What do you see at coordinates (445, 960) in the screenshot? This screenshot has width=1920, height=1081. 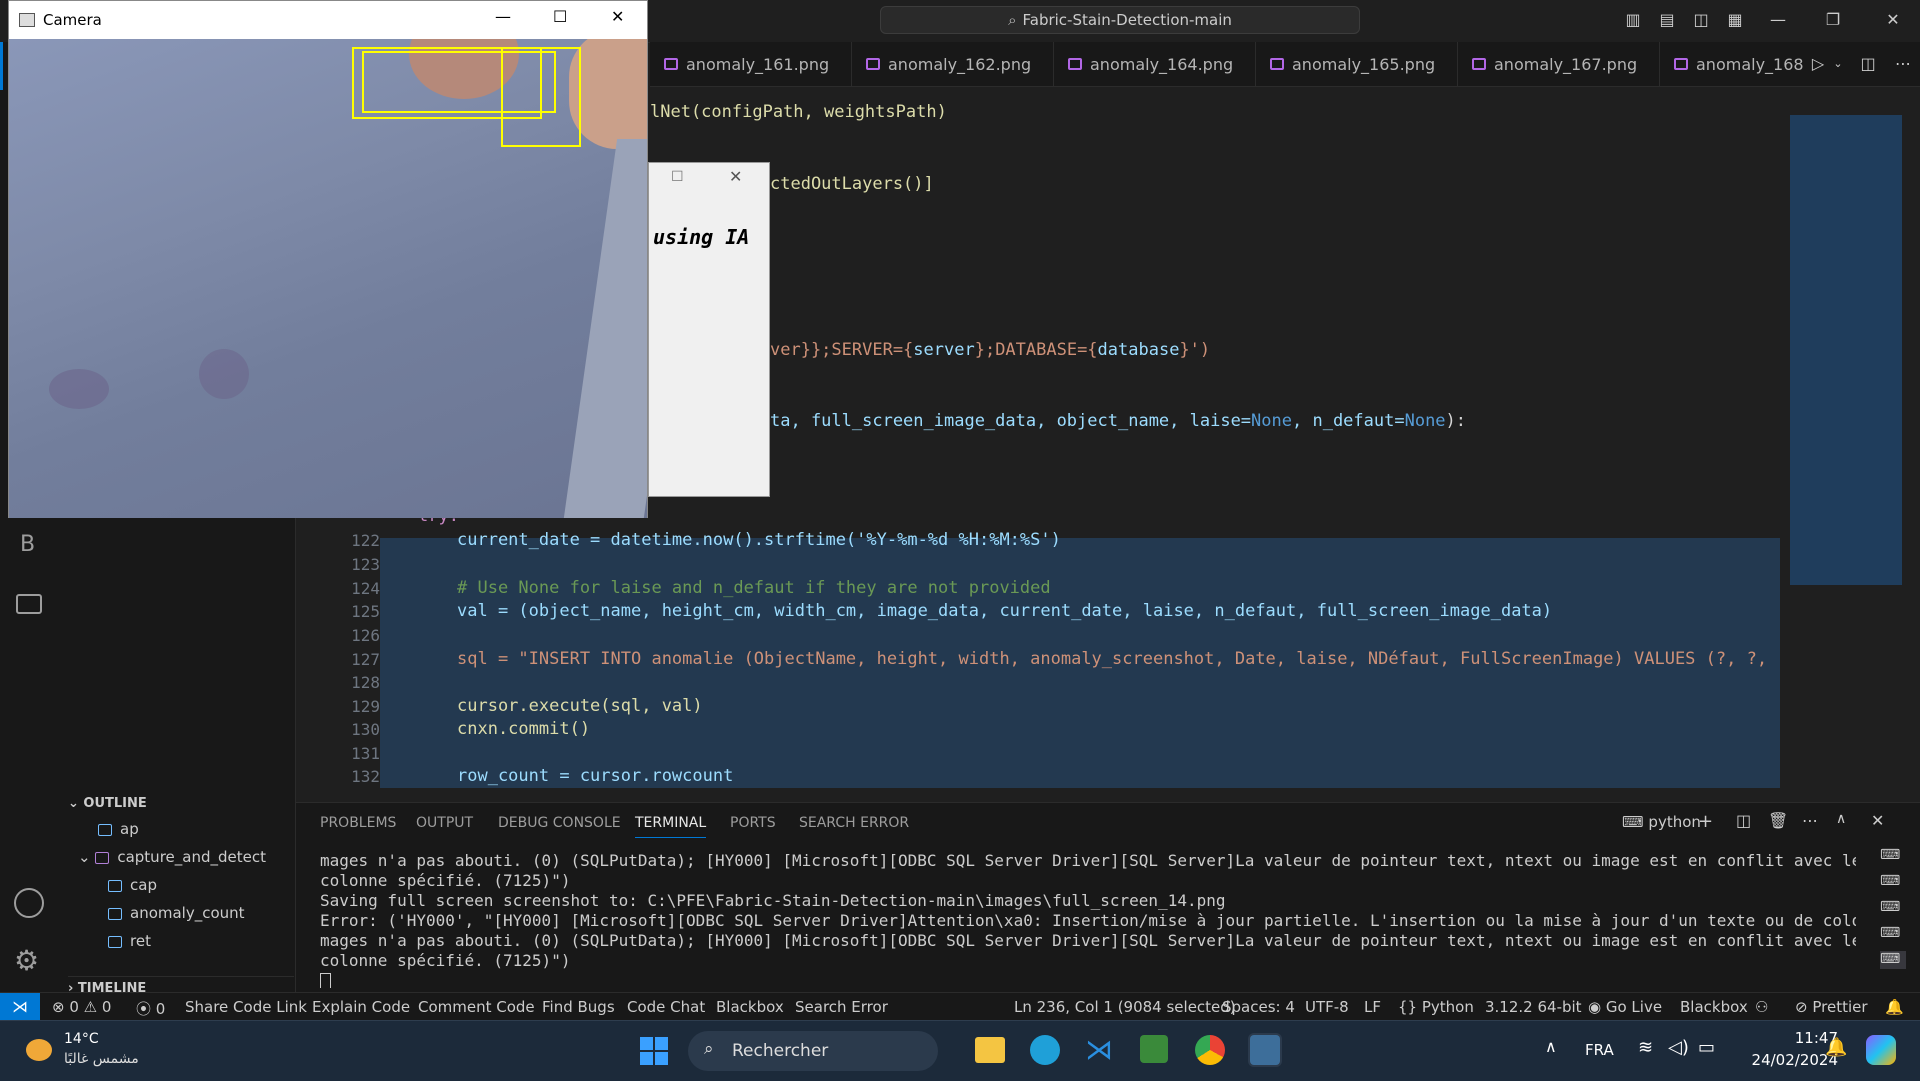 I see `terminal-line: colonne spécifié. (7125)")` at bounding box center [445, 960].